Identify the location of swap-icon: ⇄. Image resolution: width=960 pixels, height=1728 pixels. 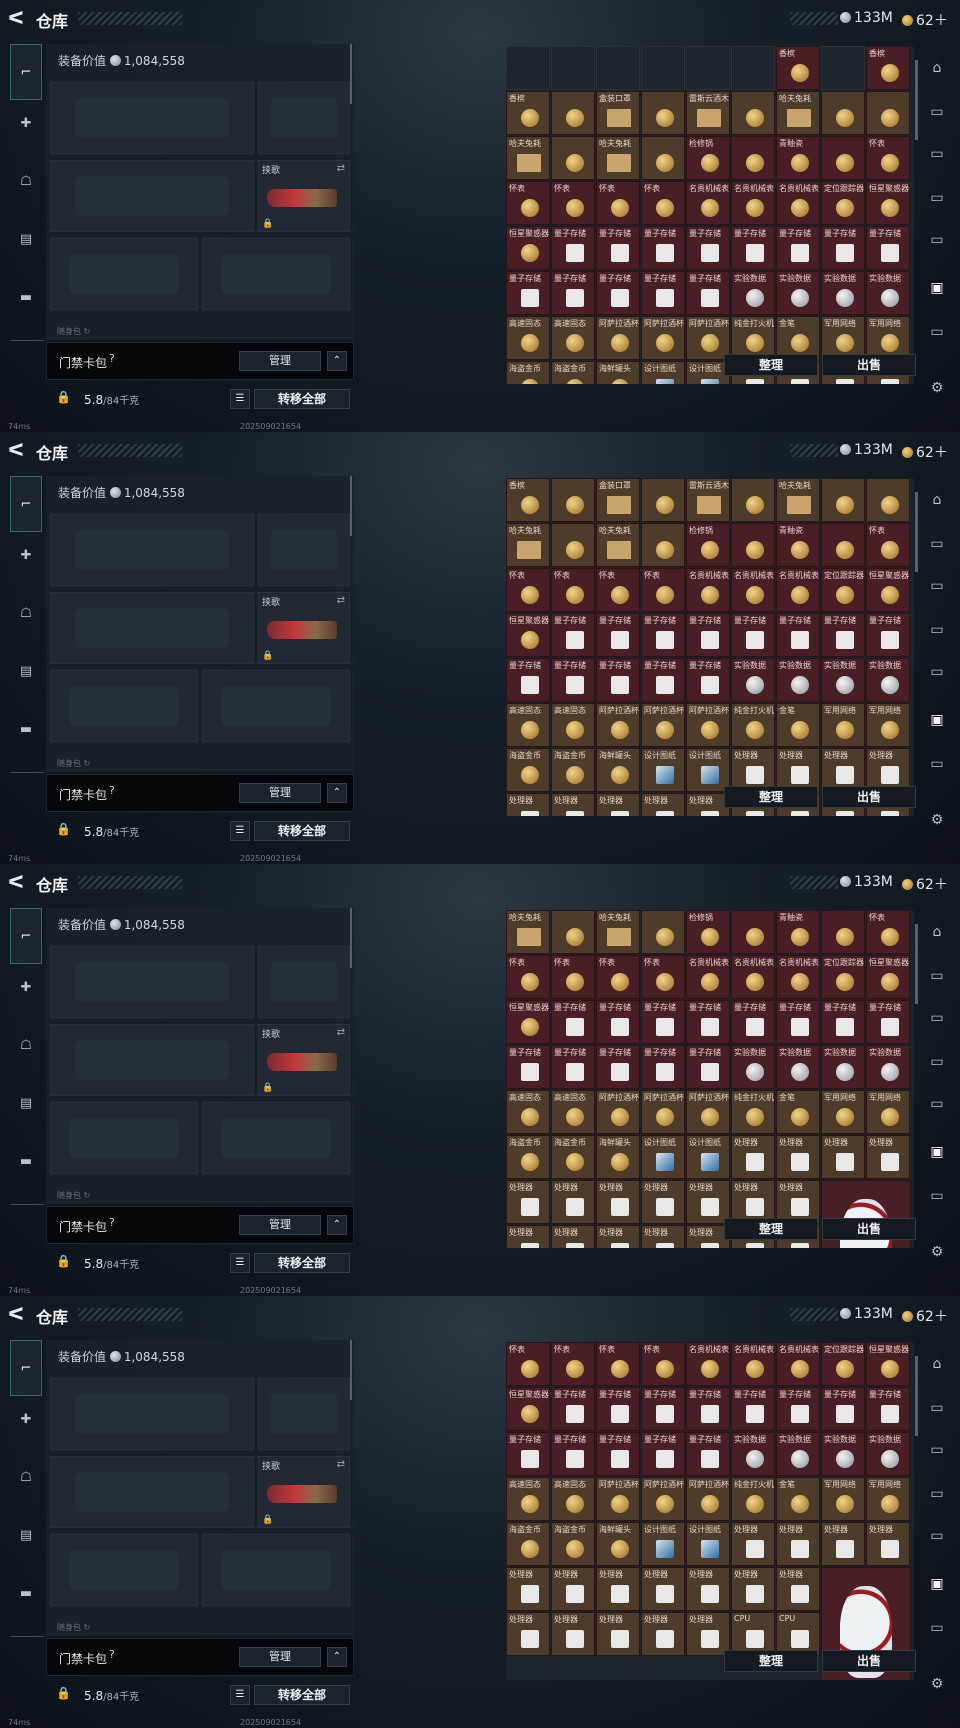
(341, 600).